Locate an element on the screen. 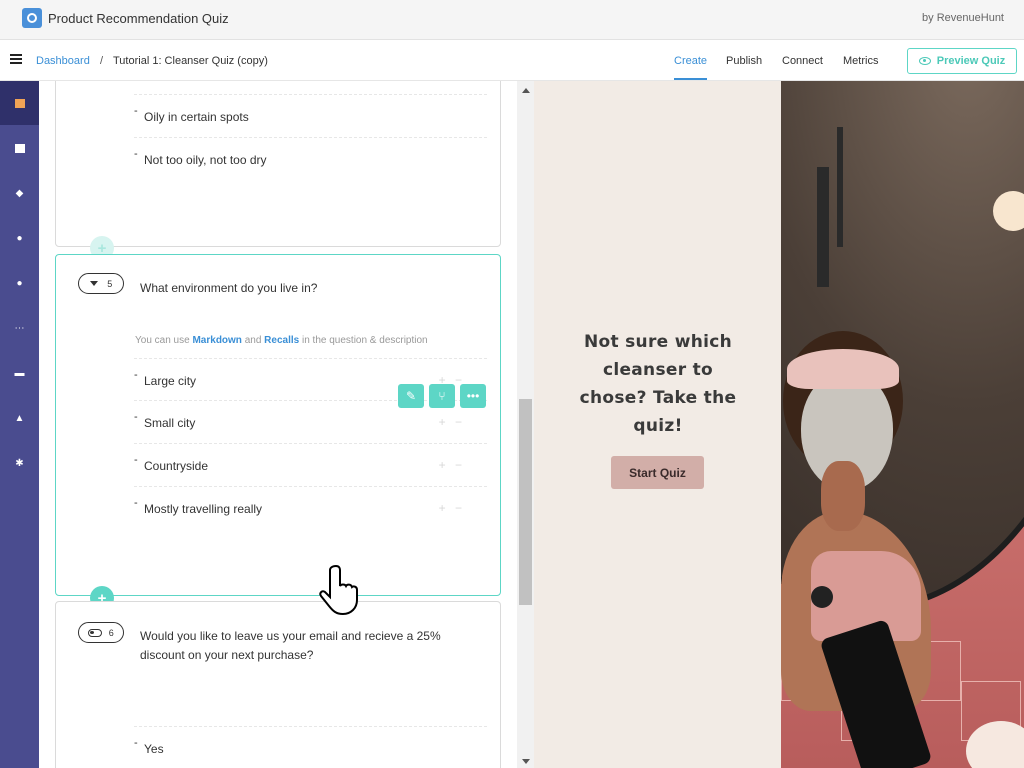 This screenshot has height=768, width=1024. user-icon: ● is located at coordinates (19, 238).